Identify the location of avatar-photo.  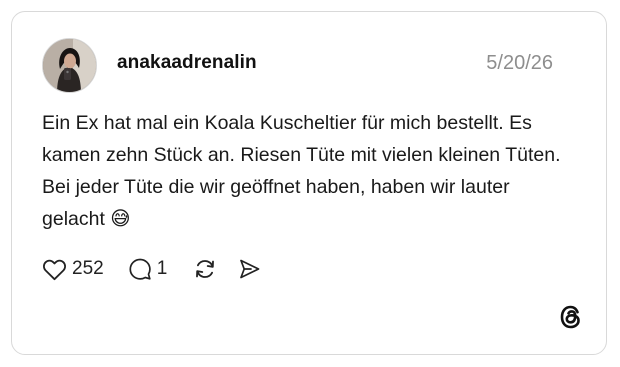
(69, 65).